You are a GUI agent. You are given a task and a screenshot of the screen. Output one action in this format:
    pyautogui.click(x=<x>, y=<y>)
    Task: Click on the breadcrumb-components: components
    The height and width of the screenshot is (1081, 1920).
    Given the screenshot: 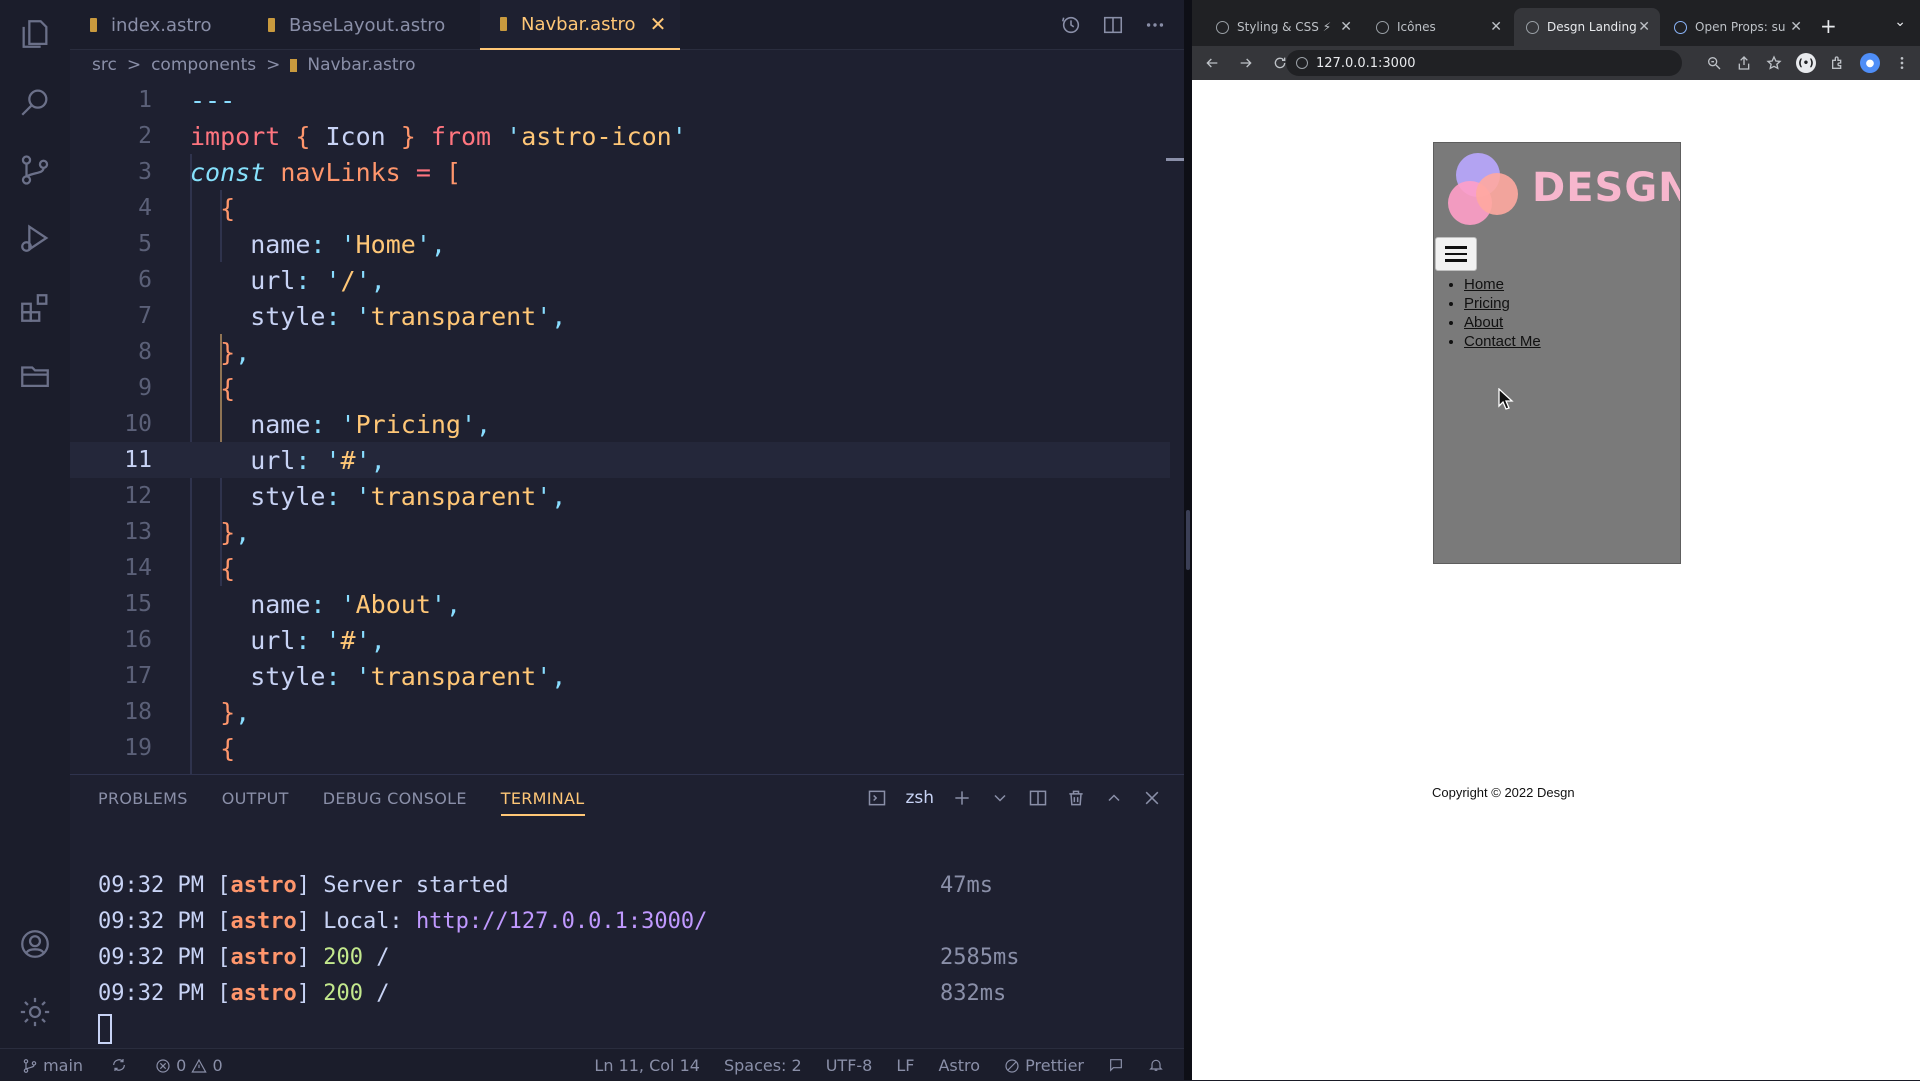 What is the action you would take?
    pyautogui.click(x=203, y=65)
    